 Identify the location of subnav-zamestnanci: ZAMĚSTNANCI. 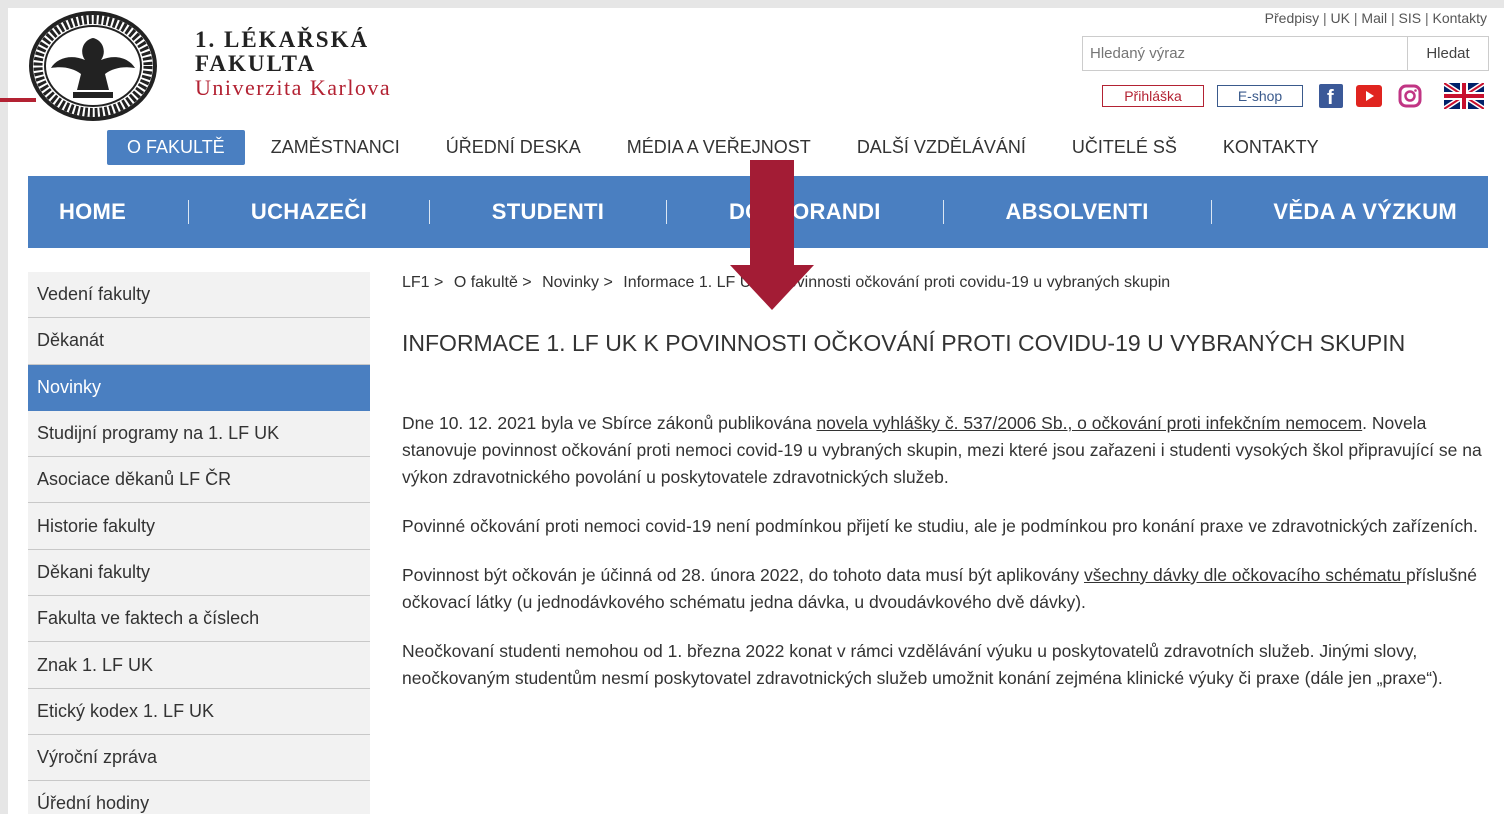
(335, 147).